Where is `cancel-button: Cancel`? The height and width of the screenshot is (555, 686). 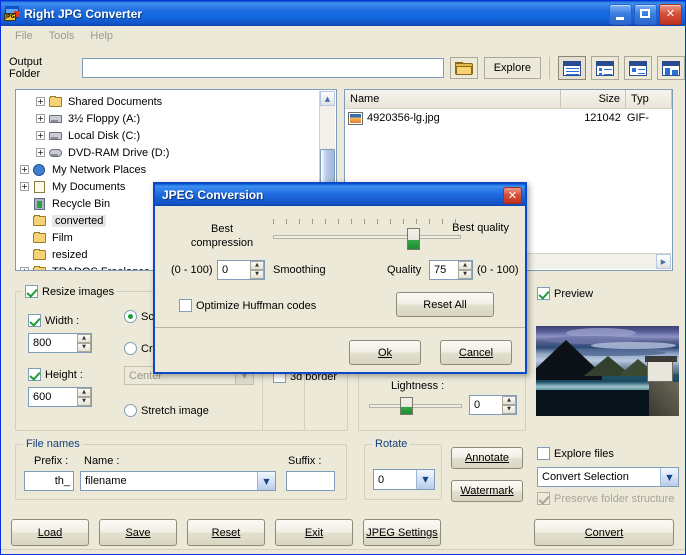 cancel-button: Cancel is located at coordinates (476, 352).